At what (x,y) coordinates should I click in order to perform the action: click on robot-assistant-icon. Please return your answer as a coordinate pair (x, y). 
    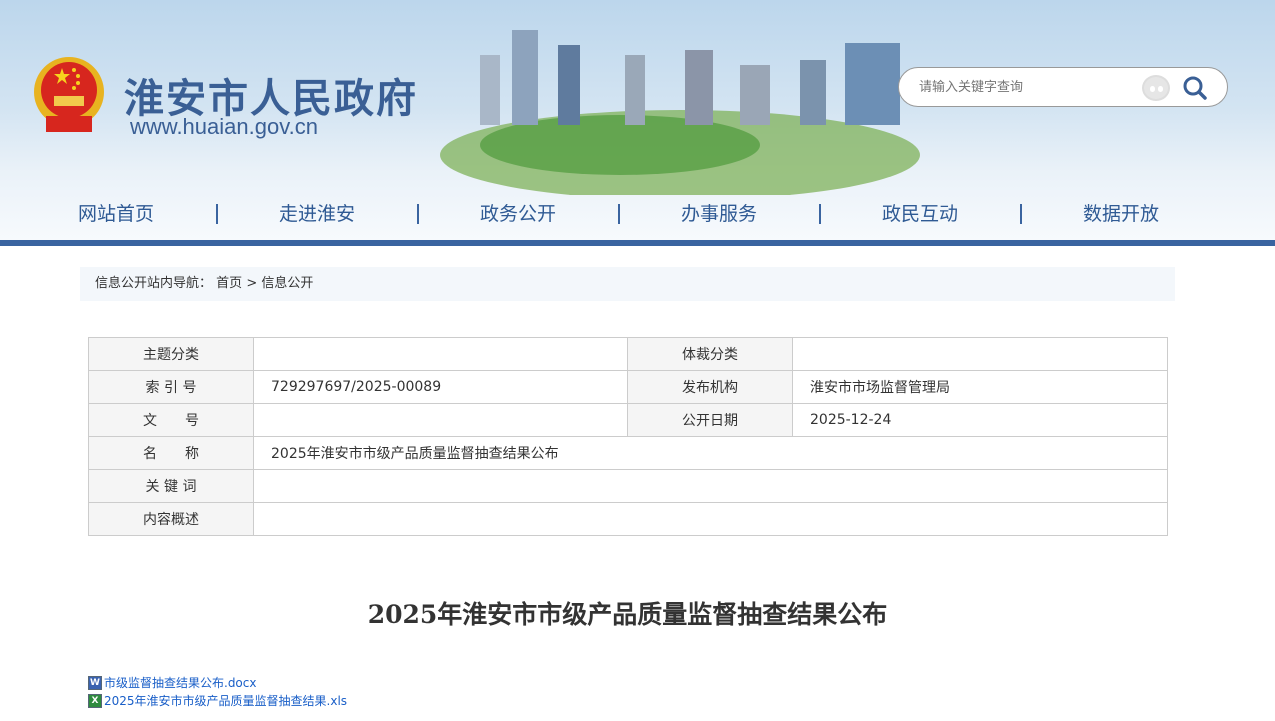
    Looking at the image, I should click on (1156, 88).